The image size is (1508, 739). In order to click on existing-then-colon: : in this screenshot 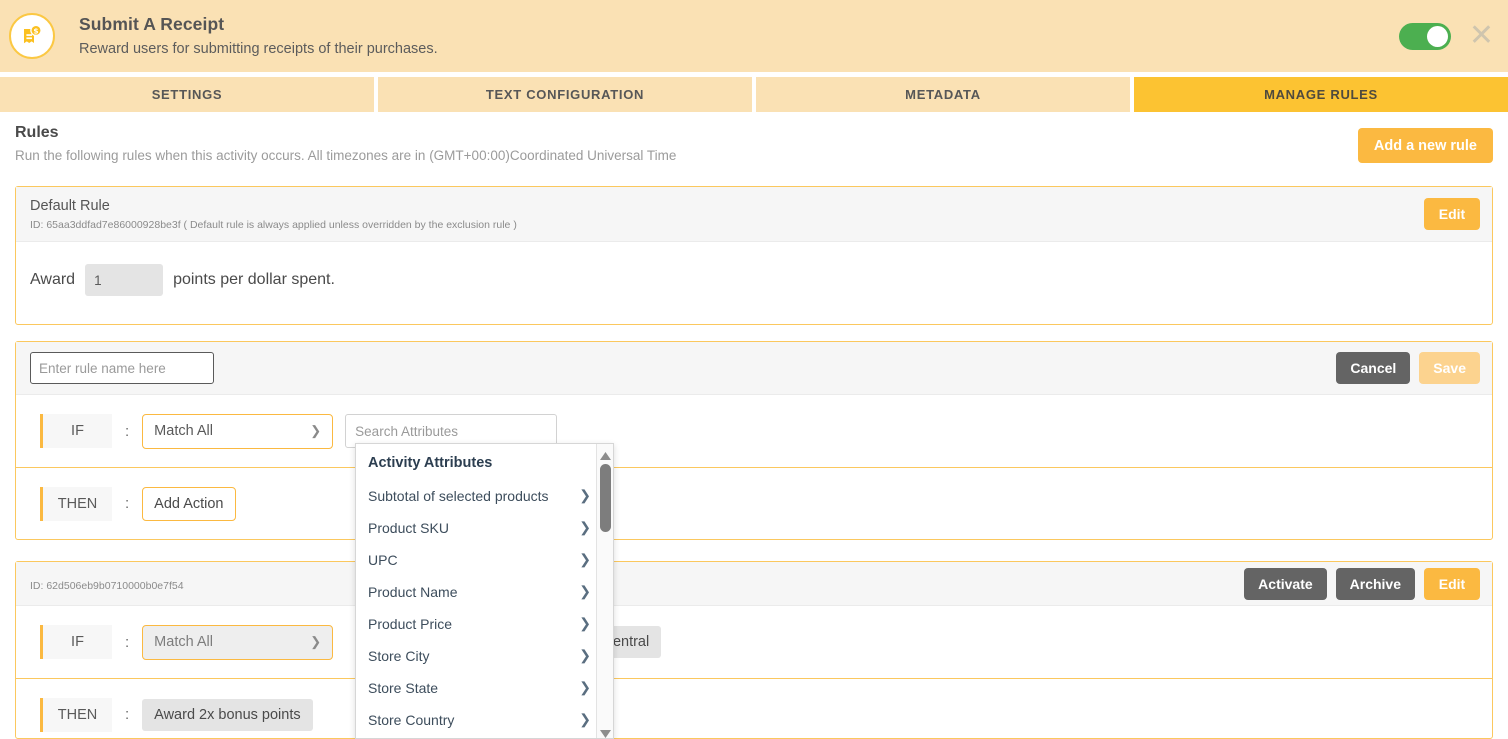, I will do `click(127, 714)`.